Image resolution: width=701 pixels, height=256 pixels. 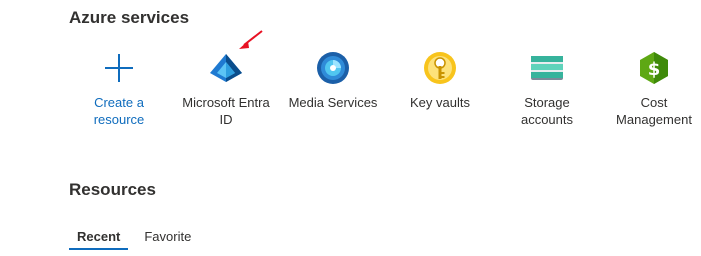 I want to click on cost-management-tile: $ Cost Management, so click(x=652, y=89).